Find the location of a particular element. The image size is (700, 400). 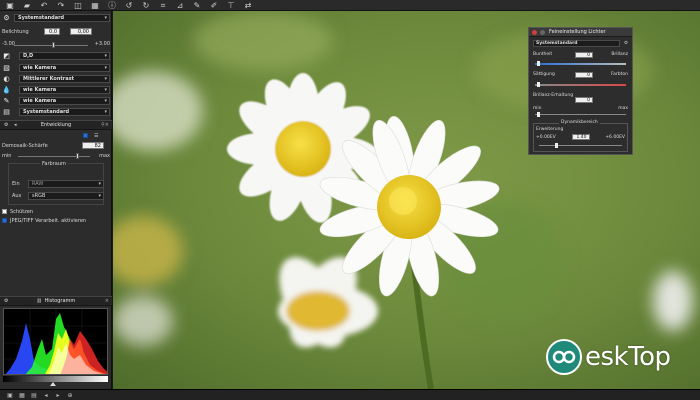

pen-row: ✎ wie Kamera ▾ is located at coordinates (56, 100).